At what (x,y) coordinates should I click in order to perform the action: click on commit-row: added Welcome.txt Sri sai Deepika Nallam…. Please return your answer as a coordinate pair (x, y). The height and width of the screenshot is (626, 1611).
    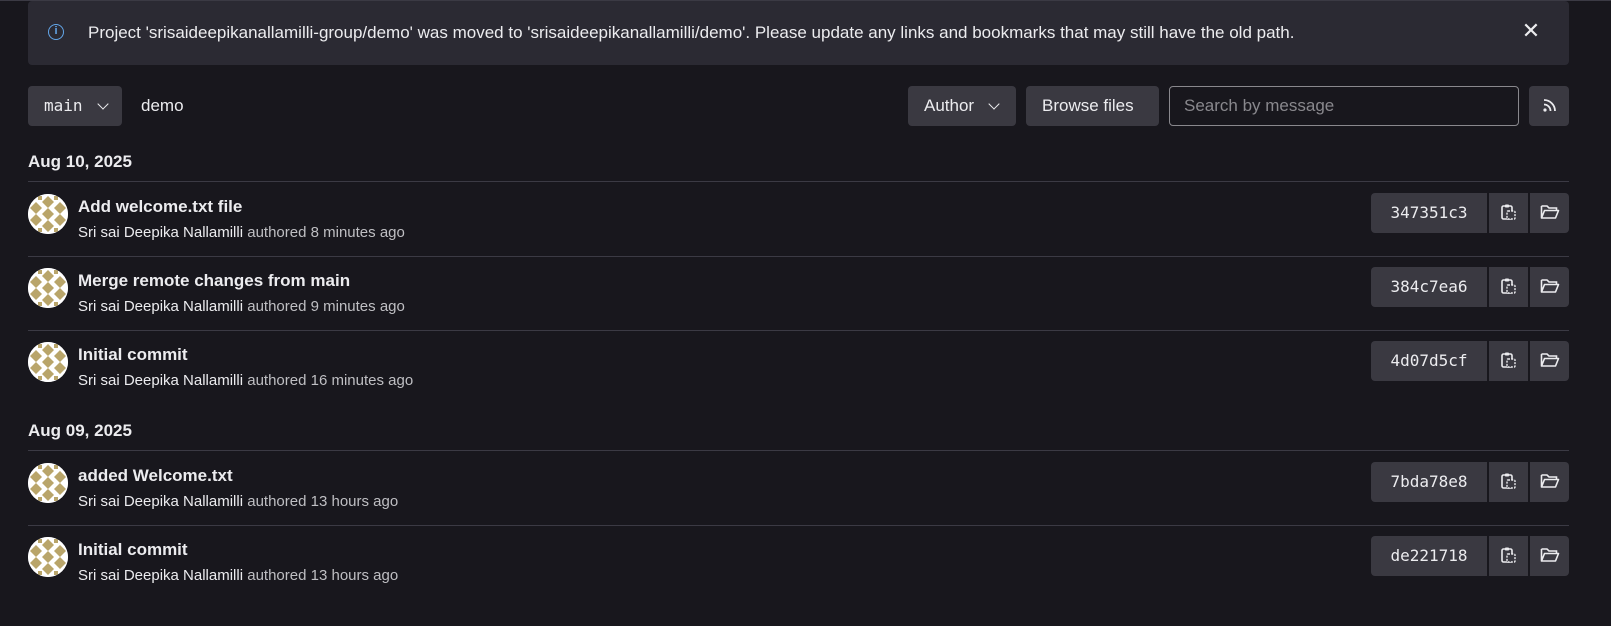
    Looking at the image, I should click on (798, 488).